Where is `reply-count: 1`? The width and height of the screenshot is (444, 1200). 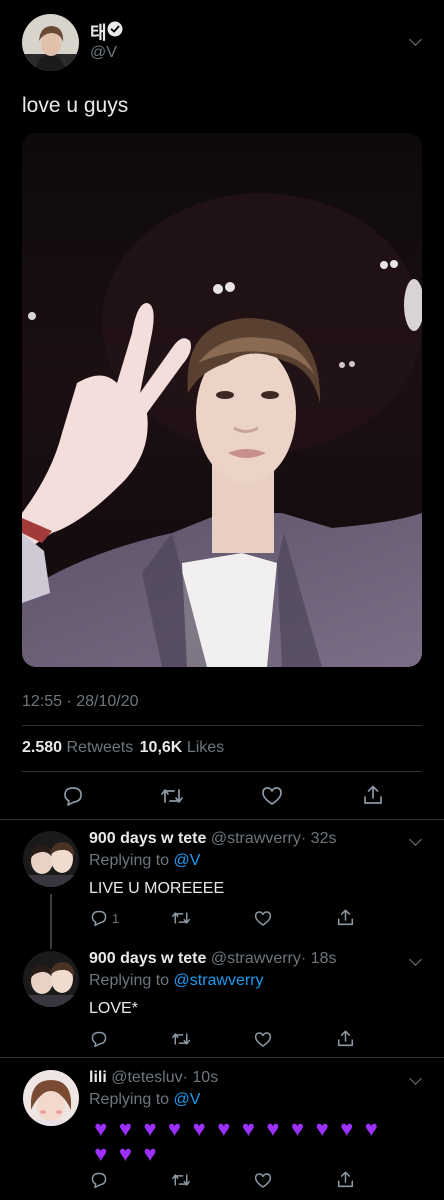 reply-count: 1 is located at coordinates (116, 918).